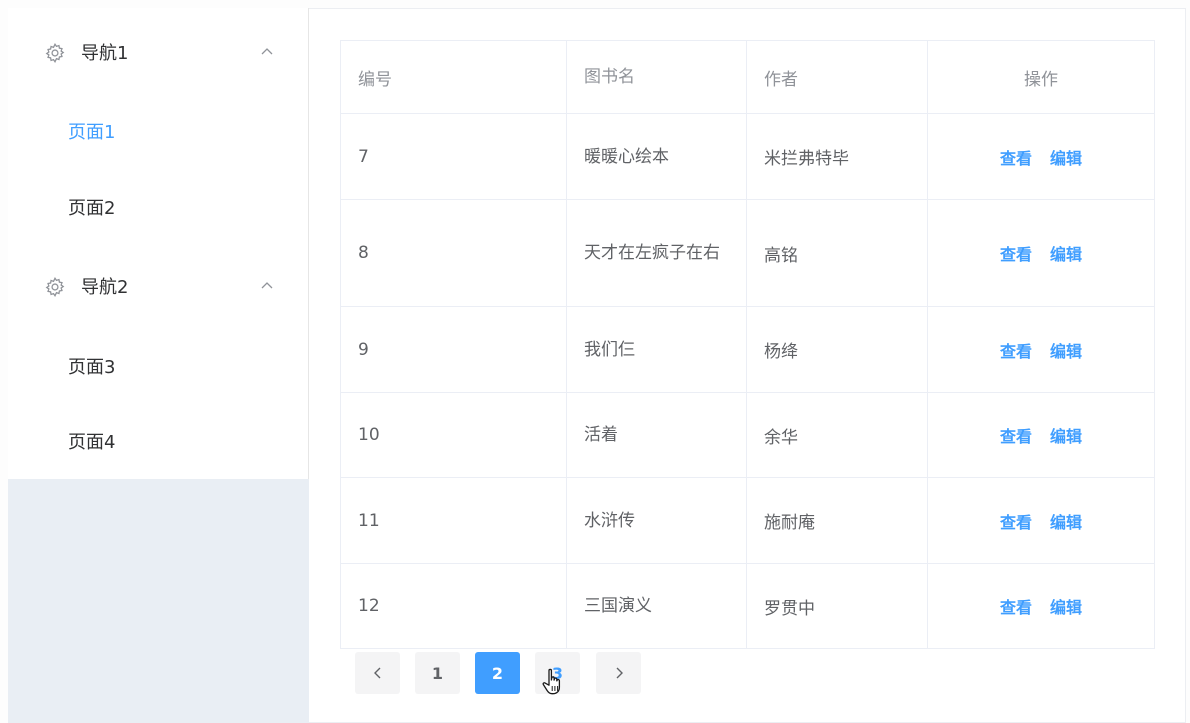 Image resolution: width=1190 pixels, height=723 pixels. Describe the element at coordinates (837, 349) in the screenshot. I see `cell-author: 杨绛` at that location.